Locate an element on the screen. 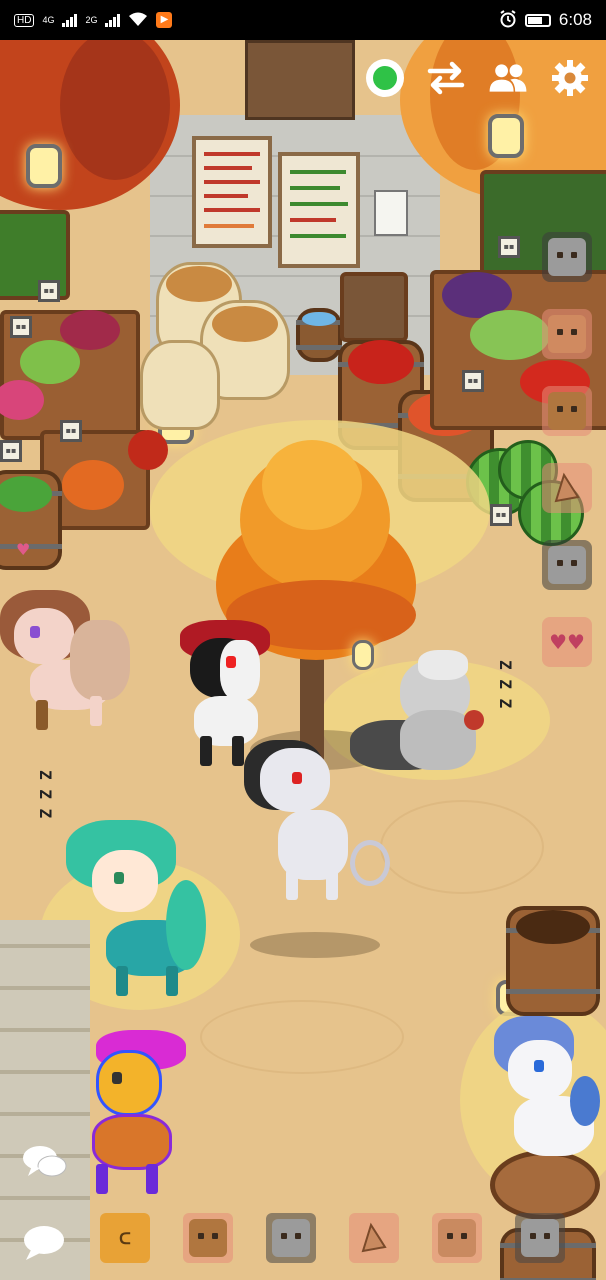 This screenshot has width=606, height=1280. friends-icon is located at coordinates (508, 78).